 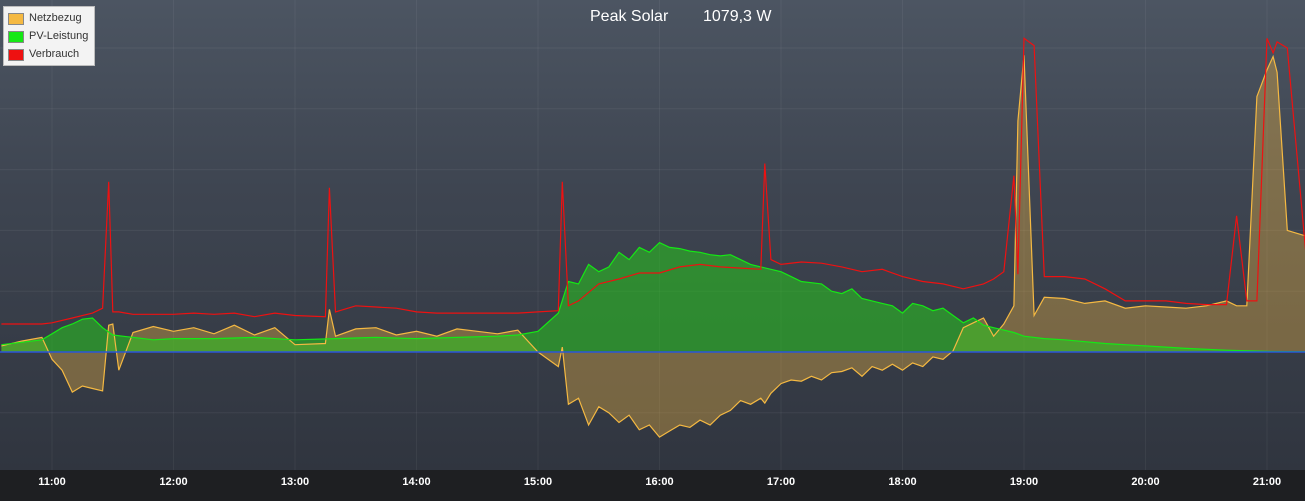 What do you see at coordinates (902, 482) in the screenshot?
I see `x-tick-label: 18:00` at bounding box center [902, 482].